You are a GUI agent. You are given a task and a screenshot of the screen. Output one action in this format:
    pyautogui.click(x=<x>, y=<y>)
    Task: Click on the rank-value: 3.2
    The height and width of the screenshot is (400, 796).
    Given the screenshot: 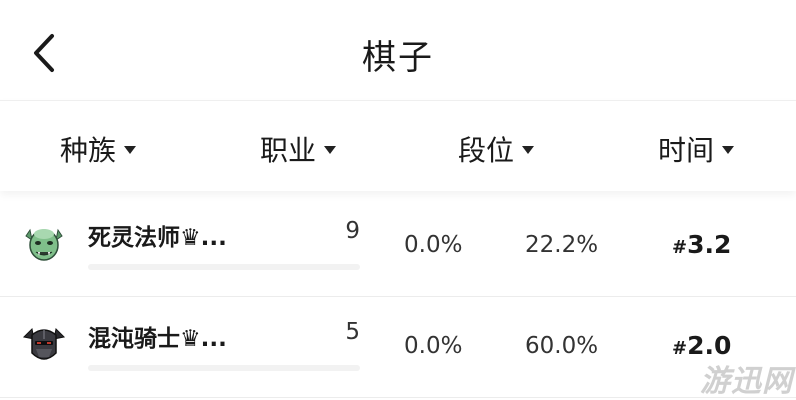 What is the action you would take?
    pyautogui.click(x=709, y=244)
    